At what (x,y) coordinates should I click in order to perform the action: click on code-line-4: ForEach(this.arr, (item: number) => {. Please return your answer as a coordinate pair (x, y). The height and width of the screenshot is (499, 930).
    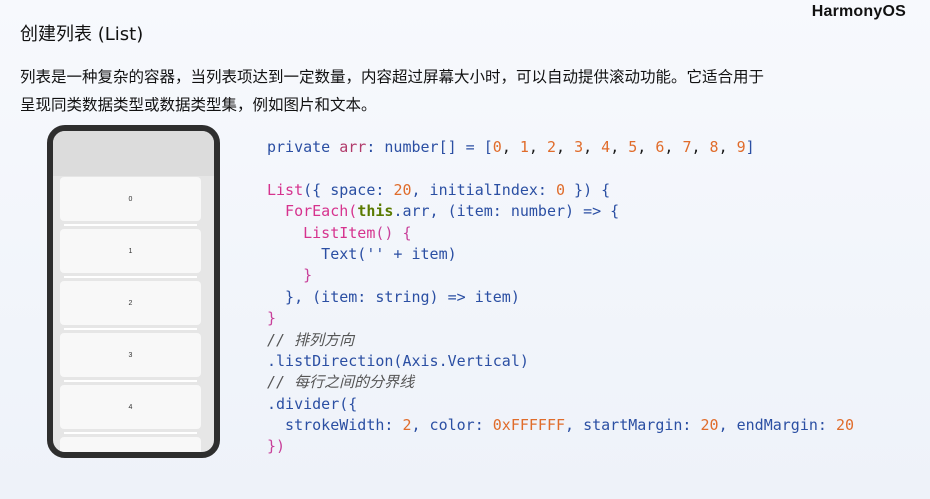
    Looking at the image, I should click on (443, 211).